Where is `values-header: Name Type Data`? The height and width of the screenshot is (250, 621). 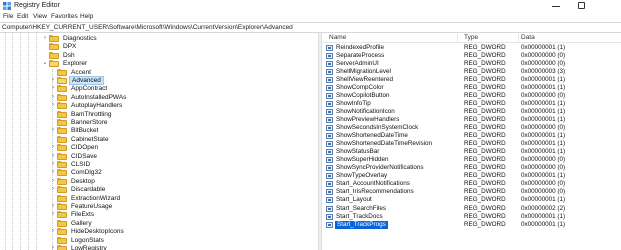
values-header: Name Type Data is located at coordinates (471, 38).